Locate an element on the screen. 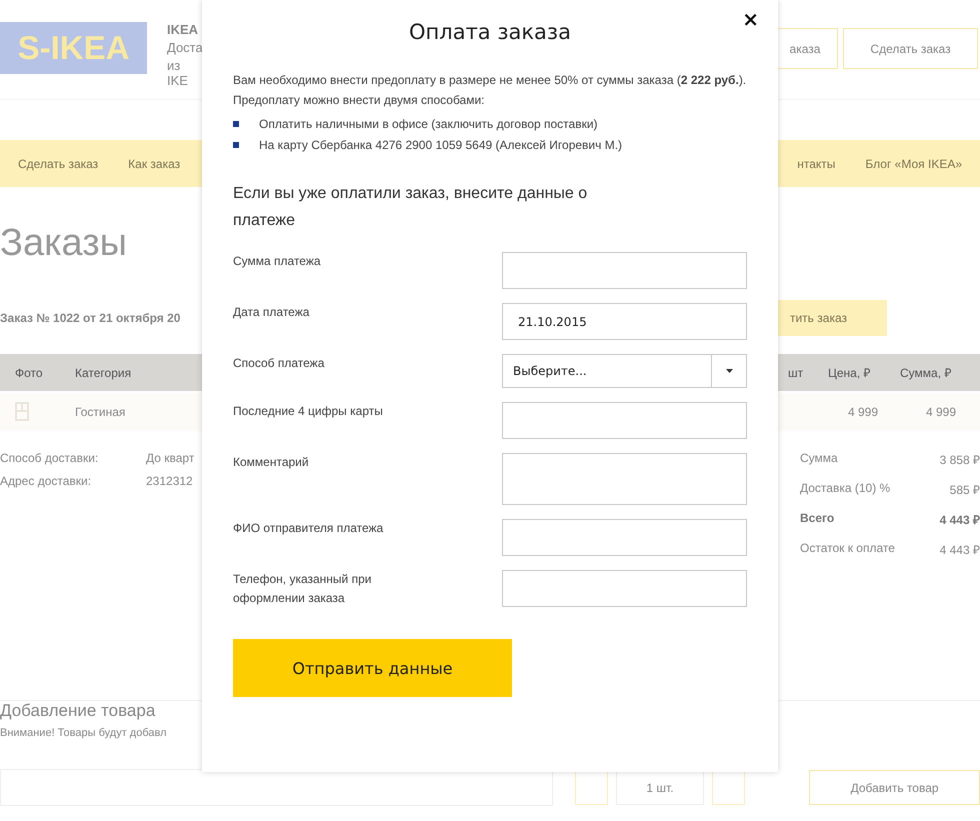 The image size is (980, 821). column-header: Сумма, ₽ is located at coordinates (926, 373).